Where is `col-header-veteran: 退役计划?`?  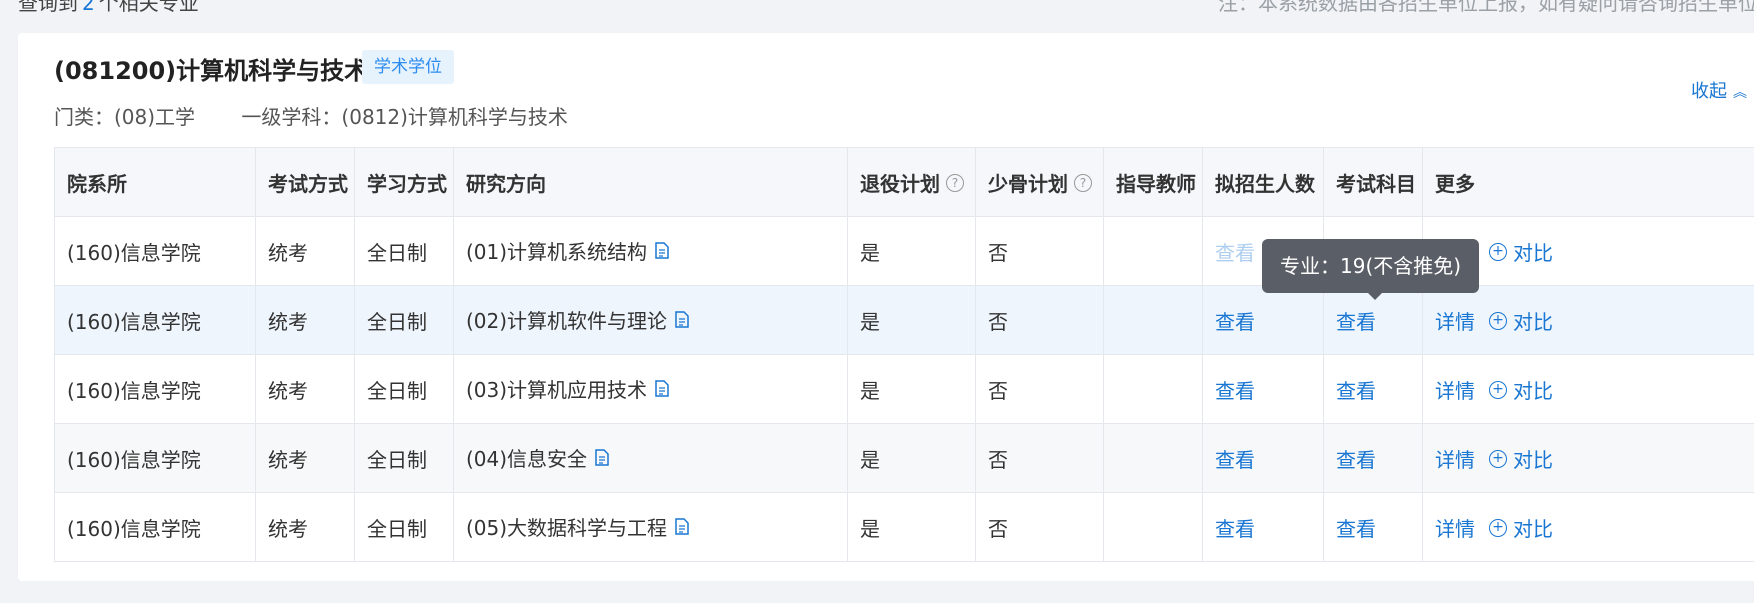
col-header-veteran: 退役计划? is located at coordinates (911, 182).